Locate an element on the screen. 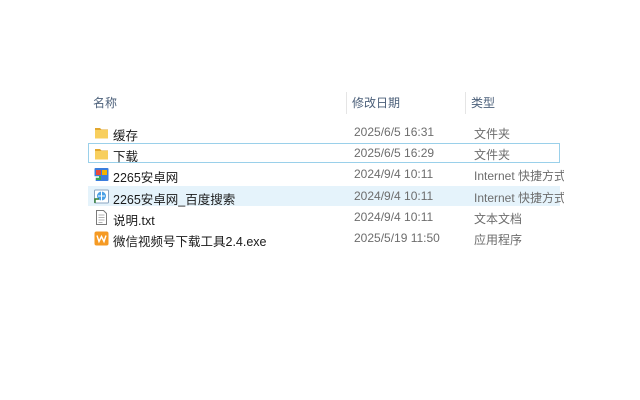  text-document-icon is located at coordinates (101, 217).